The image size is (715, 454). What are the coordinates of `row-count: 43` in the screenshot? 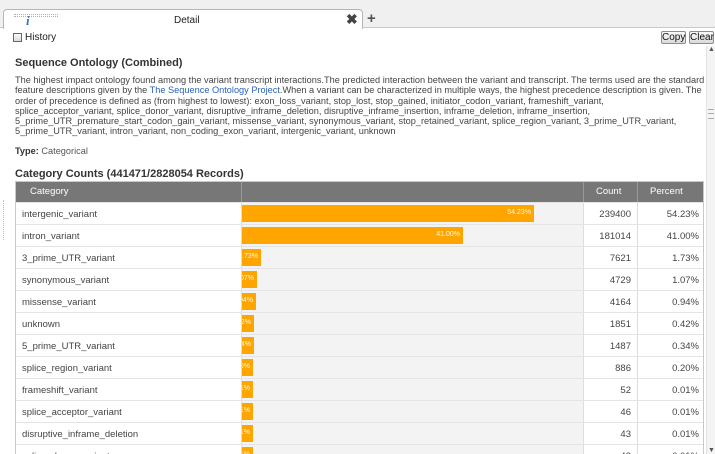 It's located at (625, 434).